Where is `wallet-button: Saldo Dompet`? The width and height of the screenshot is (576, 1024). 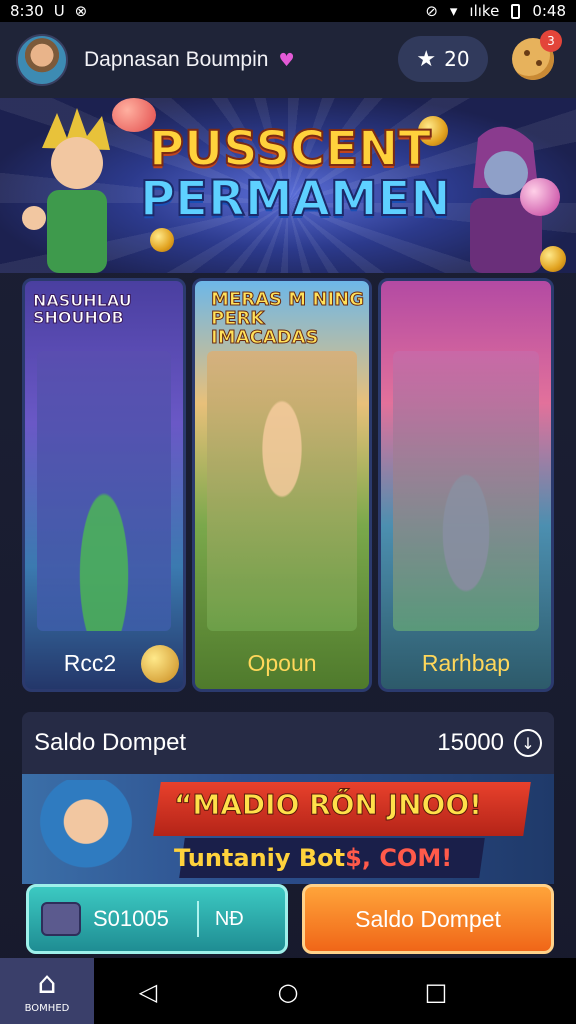
wallet-button: Saldo Dompet is located at coordinates (428, 919).